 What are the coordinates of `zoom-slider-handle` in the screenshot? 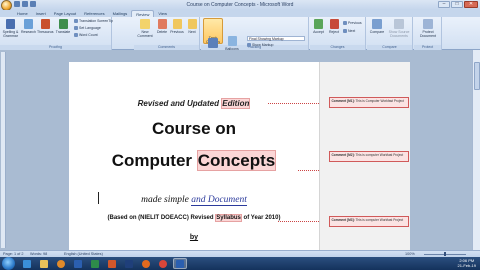 It's located at (445, 254).